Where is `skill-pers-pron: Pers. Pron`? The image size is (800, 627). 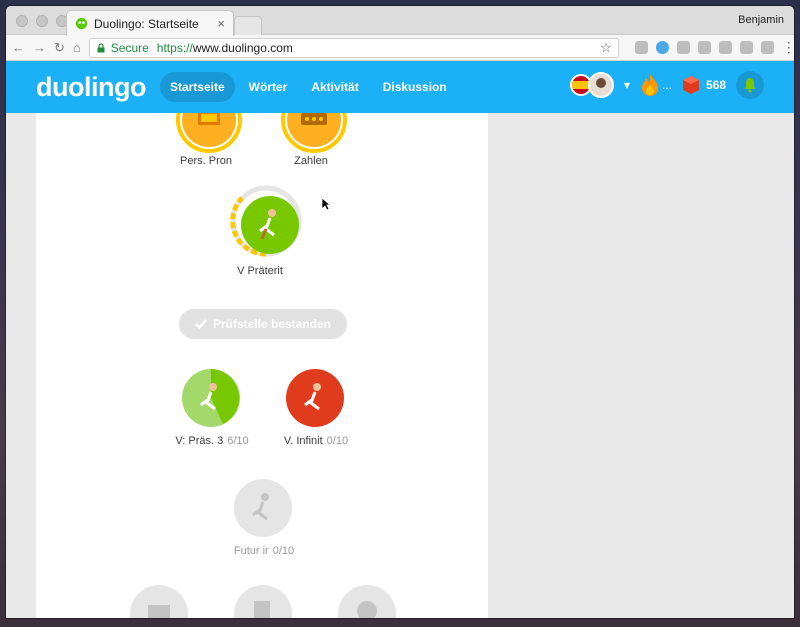 skill-pers-pron: Pers. Pron is located at coordinates (209, 140).